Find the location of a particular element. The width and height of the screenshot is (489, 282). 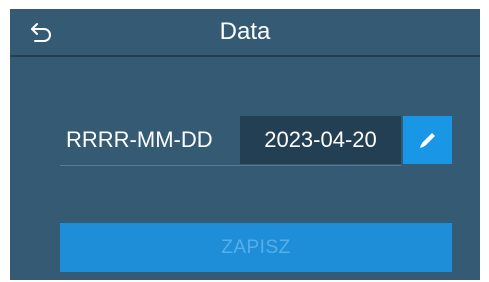

back-button is located at coordinates (42, 33).